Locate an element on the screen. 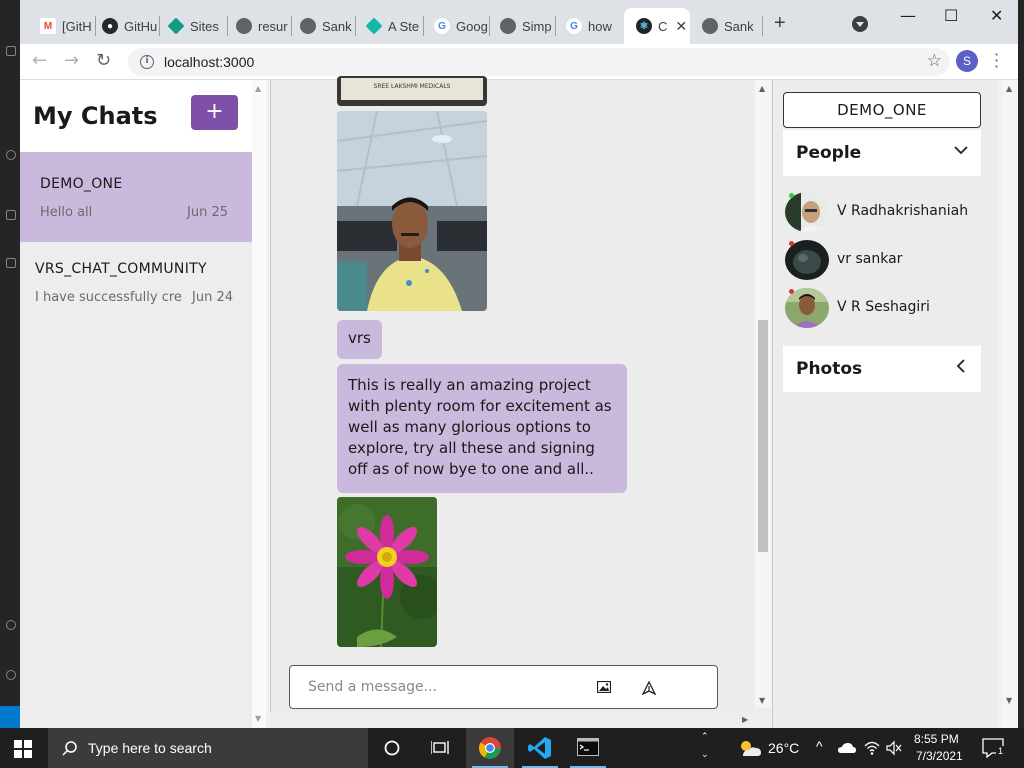 The height and width of the screenshot is (768, 1024). forward-arrow-icon: → is located at coordinates (71, 60).